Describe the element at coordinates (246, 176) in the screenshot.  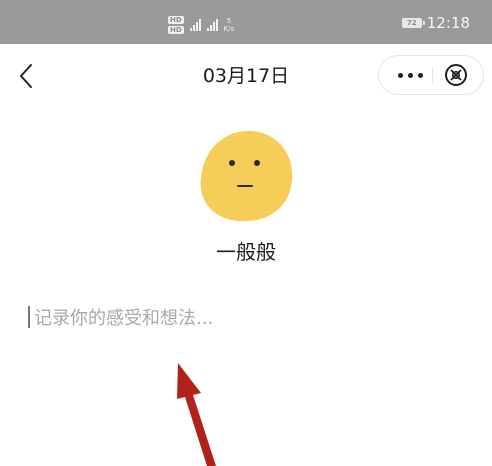
I see `neutral-face-icon` at that location.